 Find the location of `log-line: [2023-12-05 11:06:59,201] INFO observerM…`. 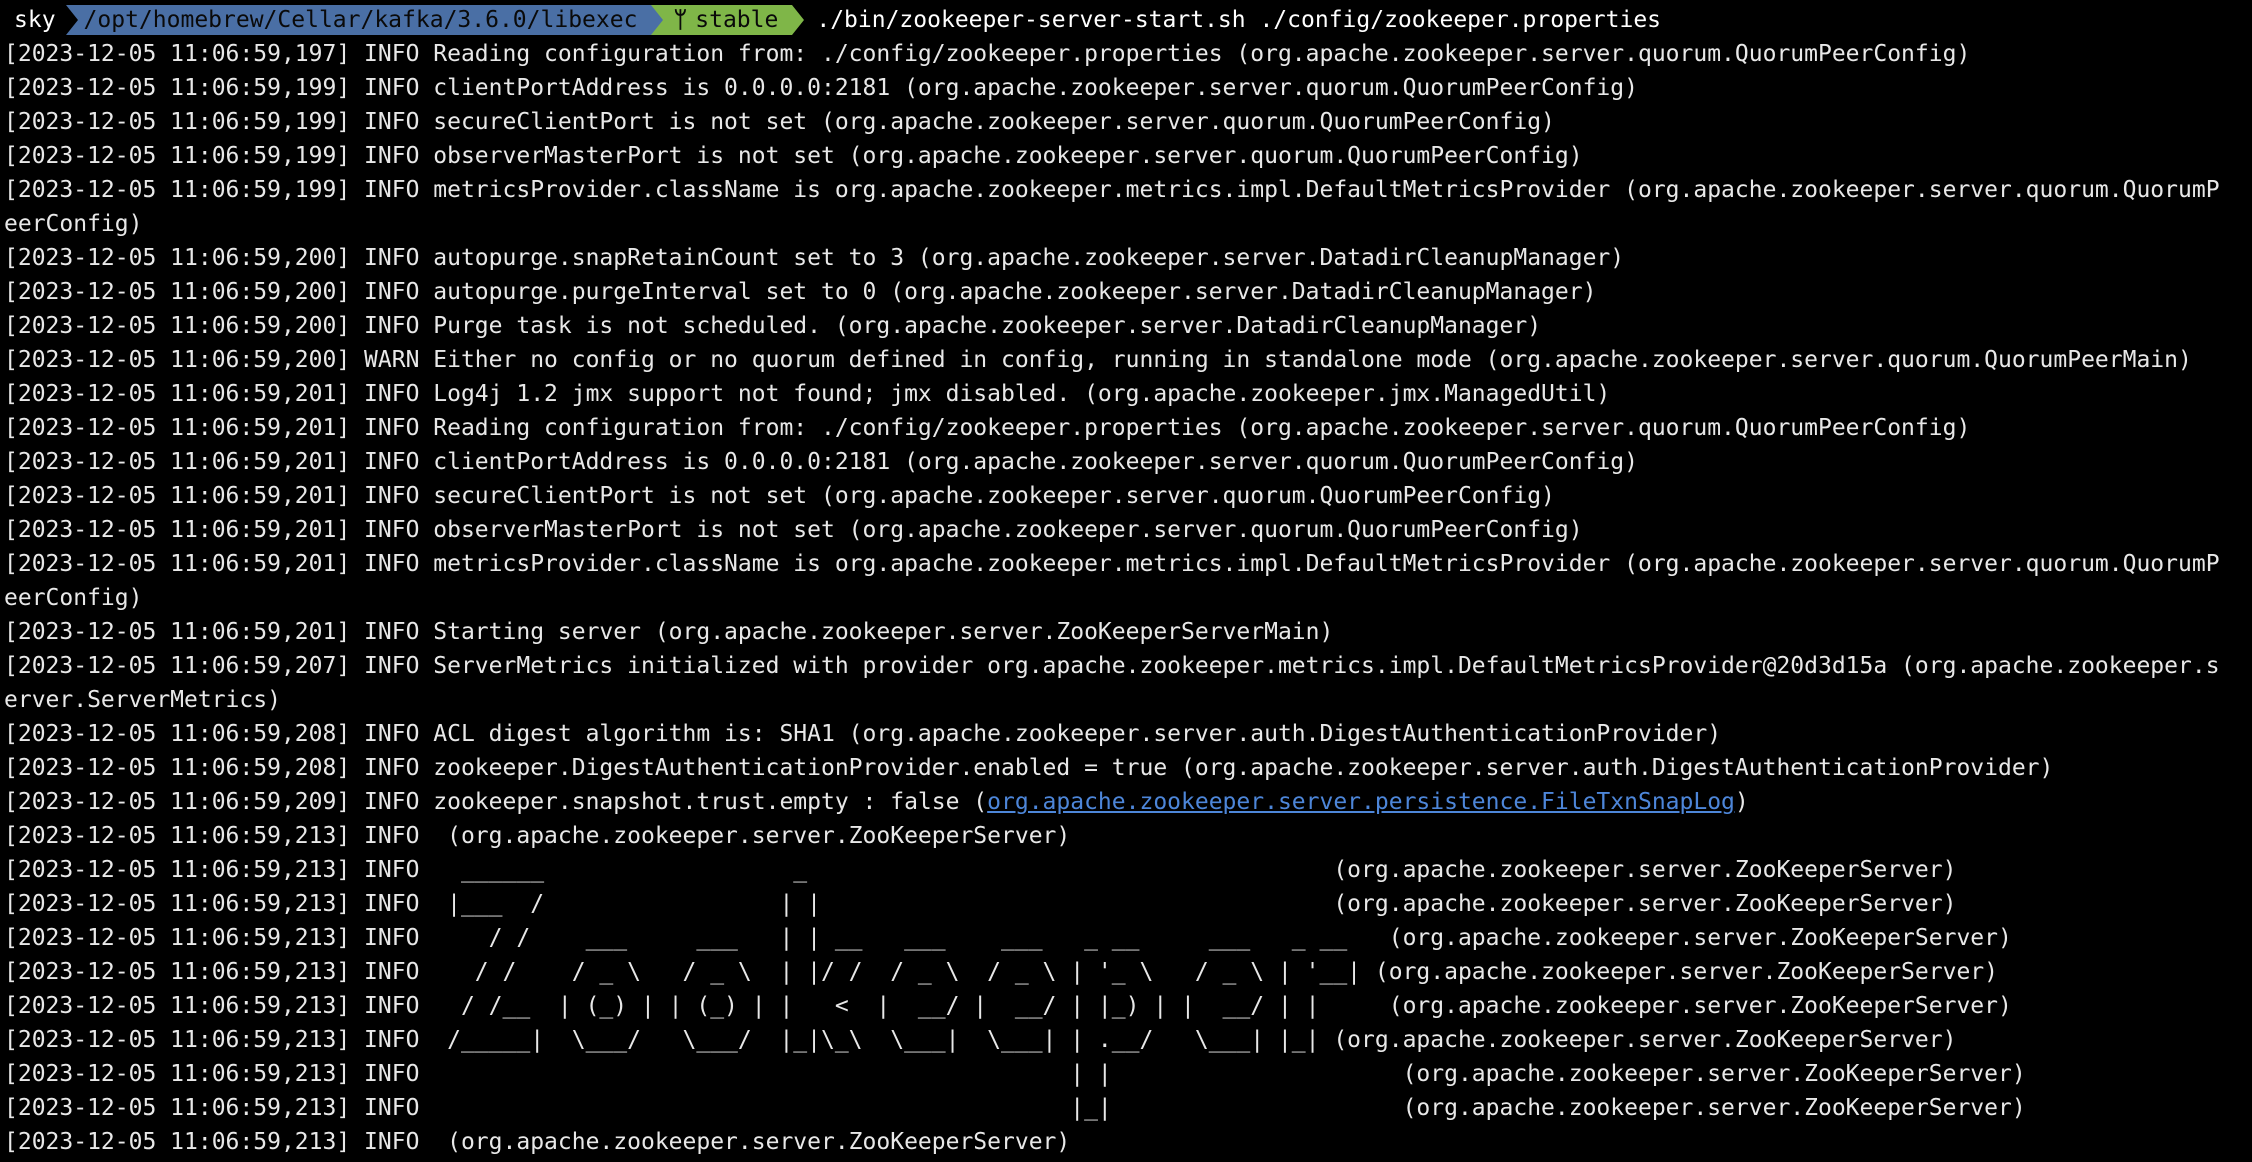

log-line: [2023-12-05 11:06:59,201] INFO observerM… is located at coordinates (1128, 530).